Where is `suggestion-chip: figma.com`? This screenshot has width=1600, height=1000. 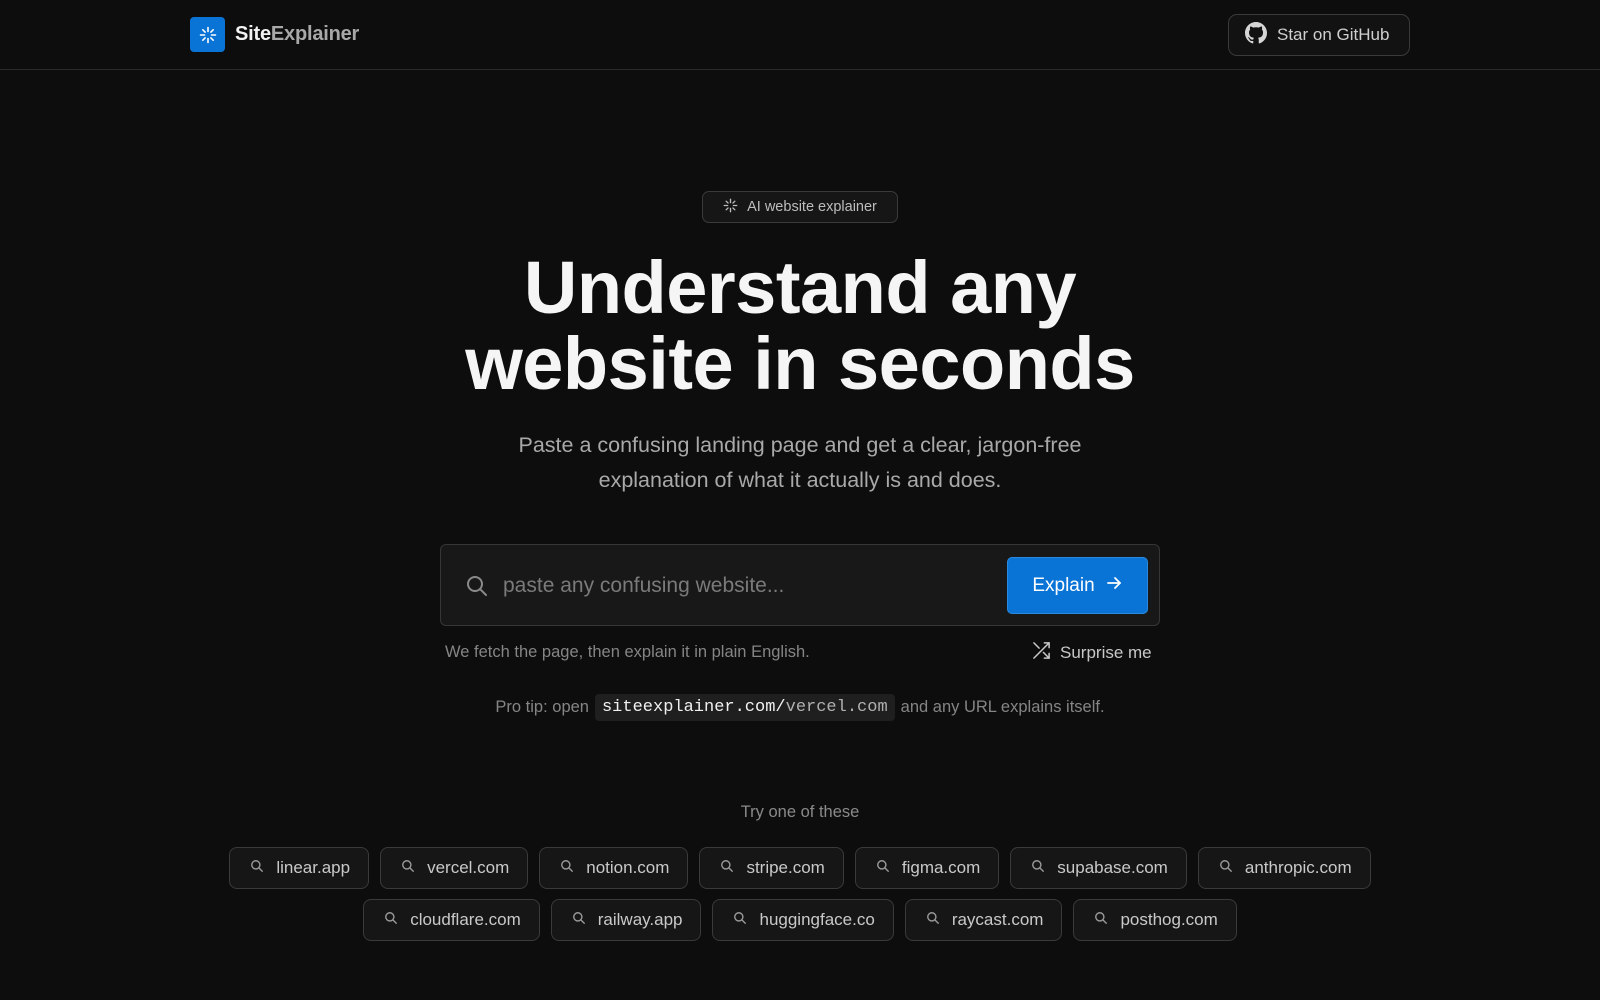
suggestion-chip: figma.com is located at coordinates (927, 868).